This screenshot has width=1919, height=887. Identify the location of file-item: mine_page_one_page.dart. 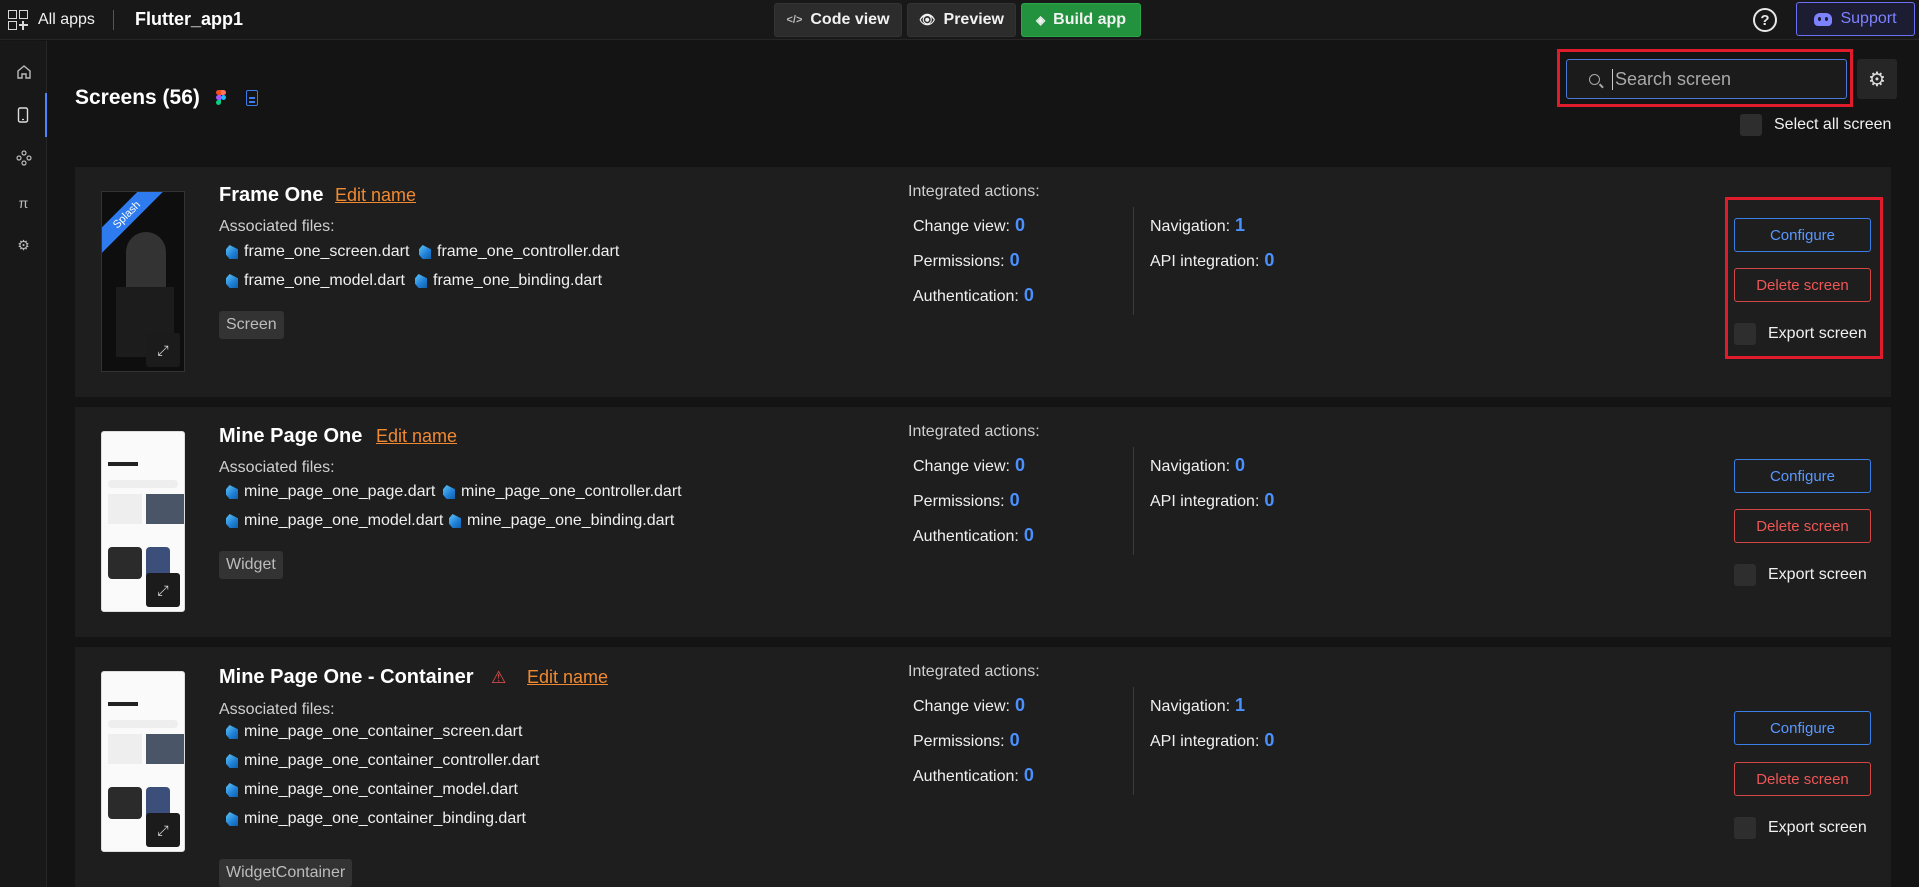
(330, 492).